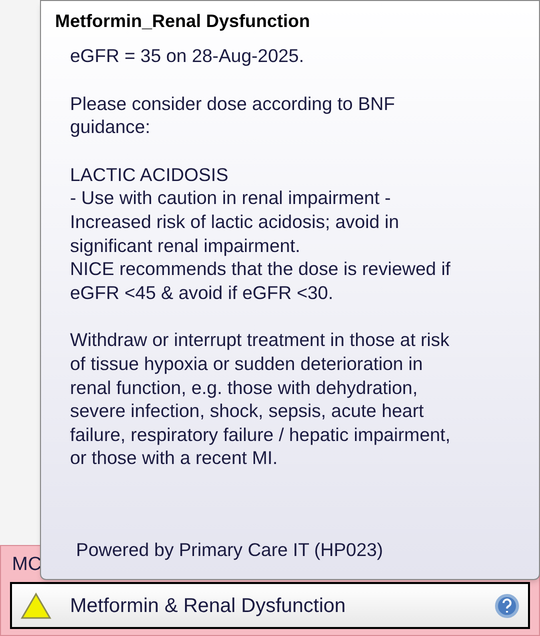 Image resolution: width=540 pixels, height=636 pixels. What do you see at coordinates (36, 606) in the screenshot?
I see `warning-icon` at bounding box center [36, 606].